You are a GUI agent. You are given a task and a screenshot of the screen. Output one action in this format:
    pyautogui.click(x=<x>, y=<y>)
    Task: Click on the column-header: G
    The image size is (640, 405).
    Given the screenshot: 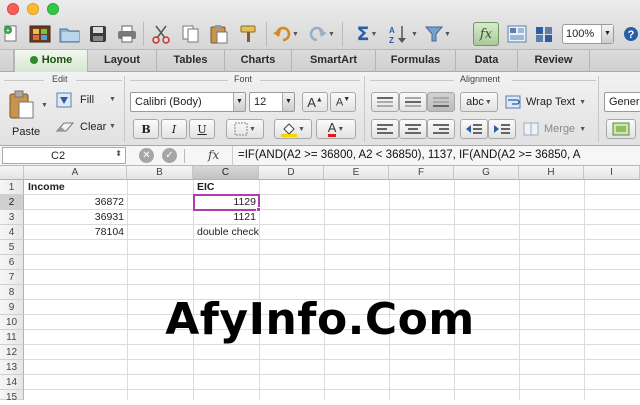 What is the action you would take?
    pyautogui.click(x=486, y=173)
    